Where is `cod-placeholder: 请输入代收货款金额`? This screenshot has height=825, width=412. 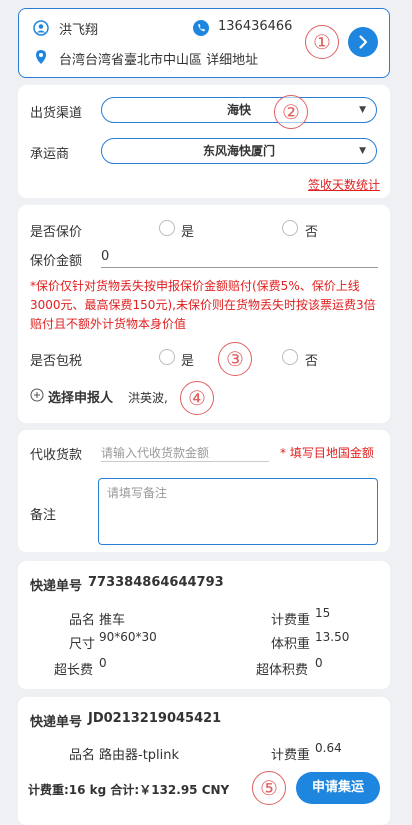
cod-placeholder: 请输入代收货款金额 is located at coordinates (155, 453).